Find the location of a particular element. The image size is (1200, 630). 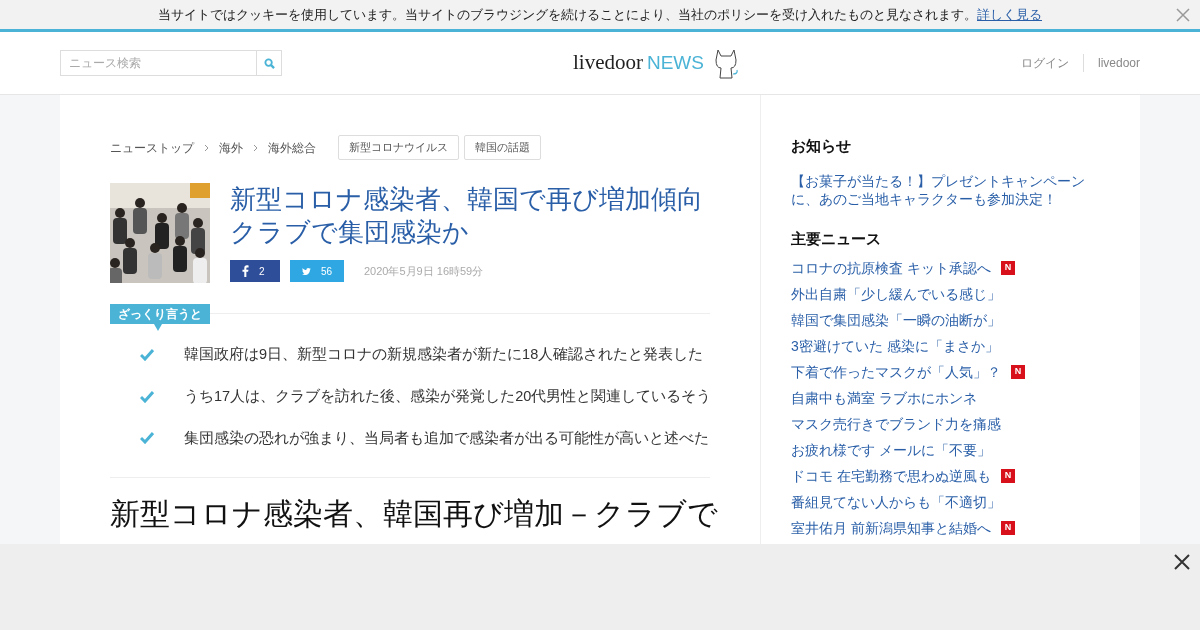

news-link: 下着で作ったマスクが「人気」？ is located at coordinates (896, 372).